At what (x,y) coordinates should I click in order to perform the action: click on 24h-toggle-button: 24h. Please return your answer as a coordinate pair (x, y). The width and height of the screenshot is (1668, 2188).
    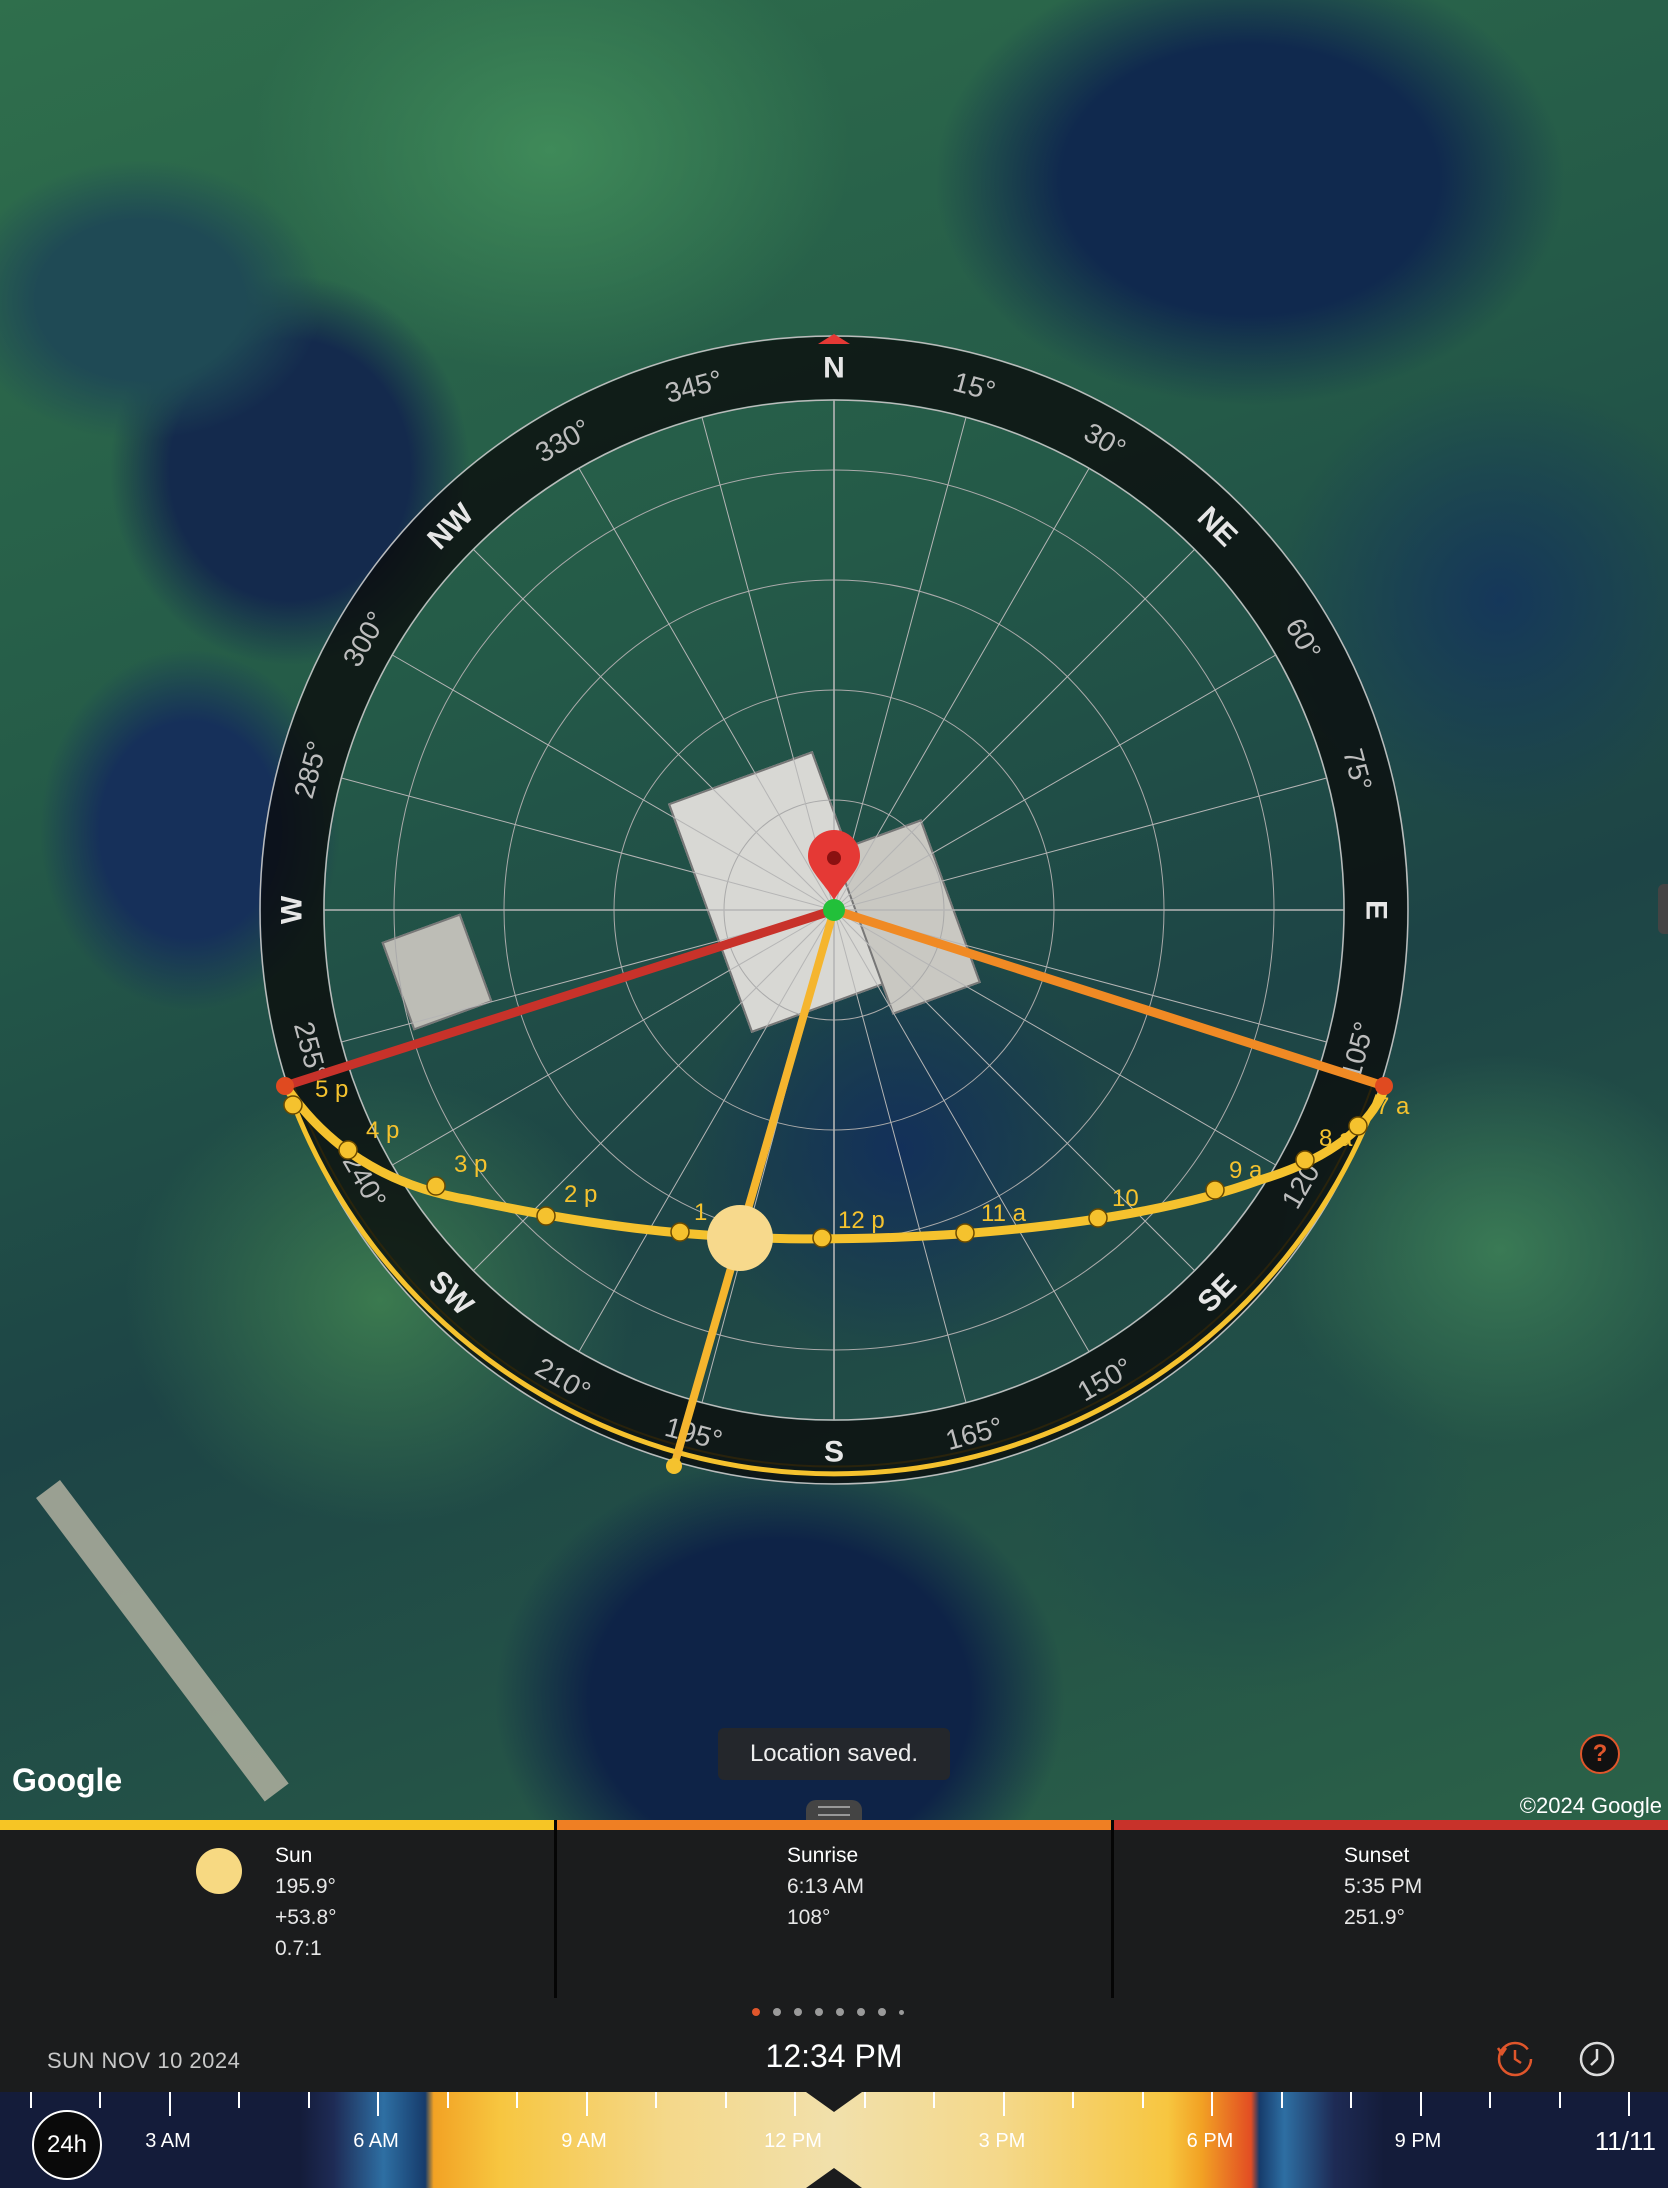
    Looking at the image, I should click on (67, 2145).